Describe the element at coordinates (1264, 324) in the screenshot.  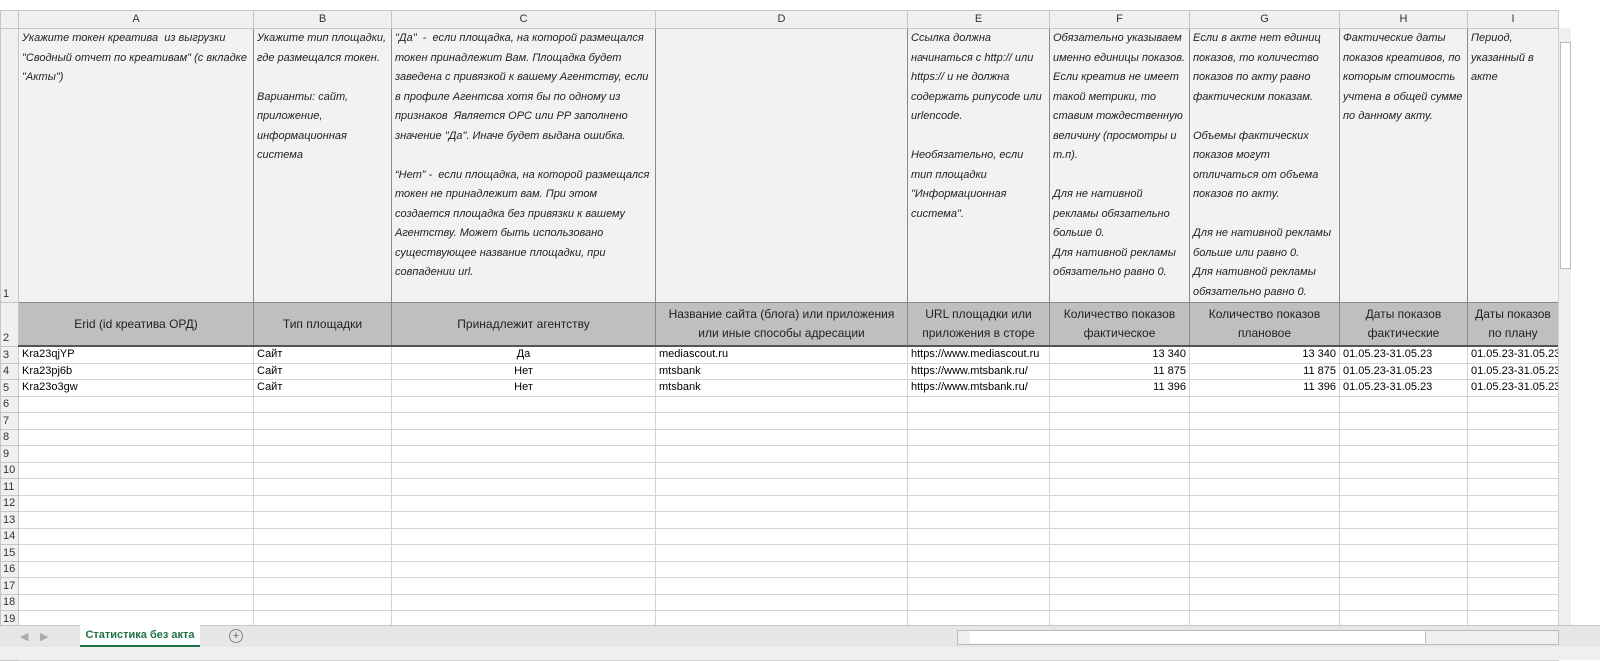
I see `header-cell: Количество показов плановое` at that location.